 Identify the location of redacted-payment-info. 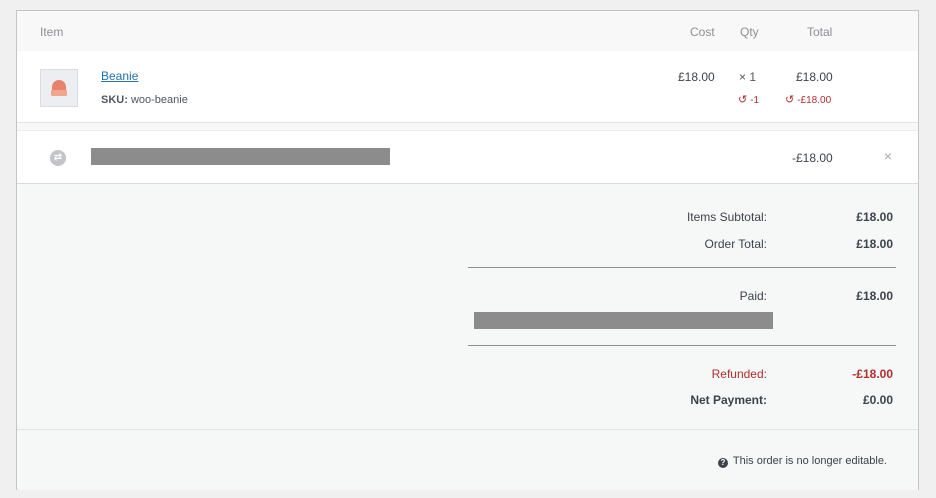
(623, 320).